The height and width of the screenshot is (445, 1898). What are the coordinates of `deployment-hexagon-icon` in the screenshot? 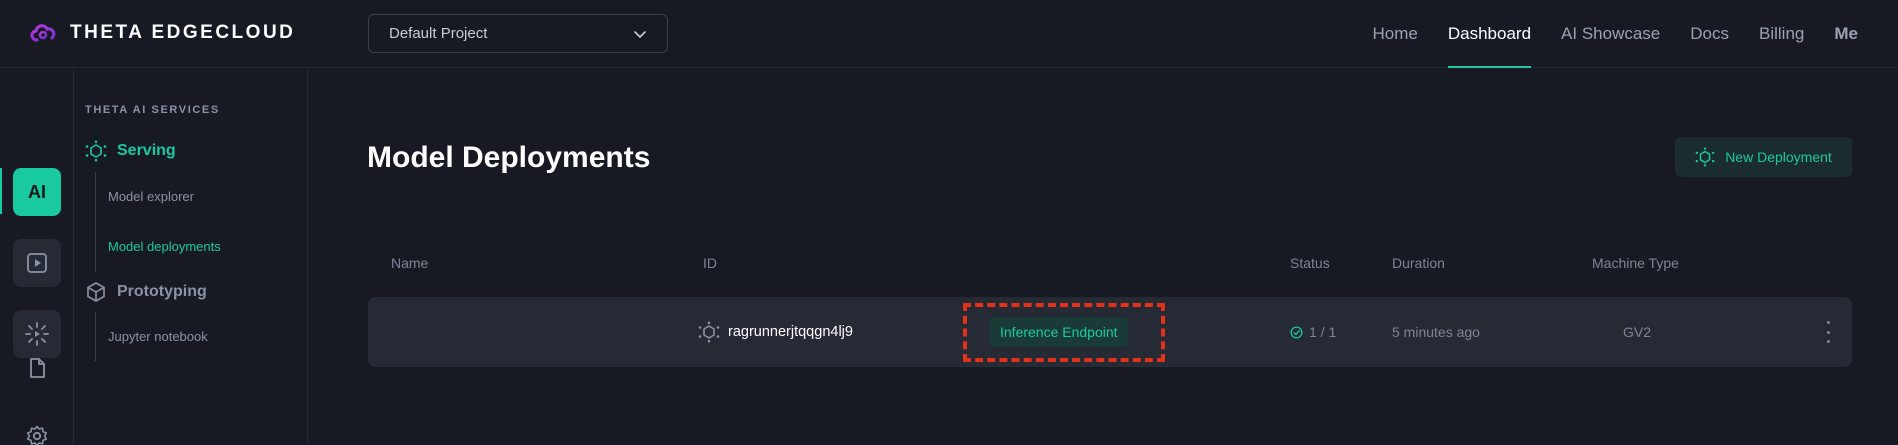 It's located at (1705, 157).